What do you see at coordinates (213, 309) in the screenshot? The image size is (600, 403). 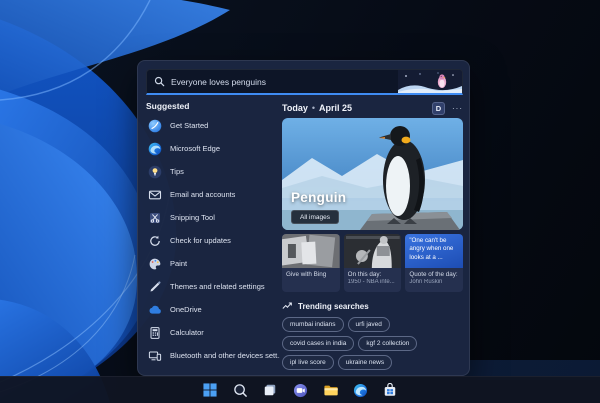 I see `sidebar-item-onedrive: OneDrive` at bounding box center [213, 309].